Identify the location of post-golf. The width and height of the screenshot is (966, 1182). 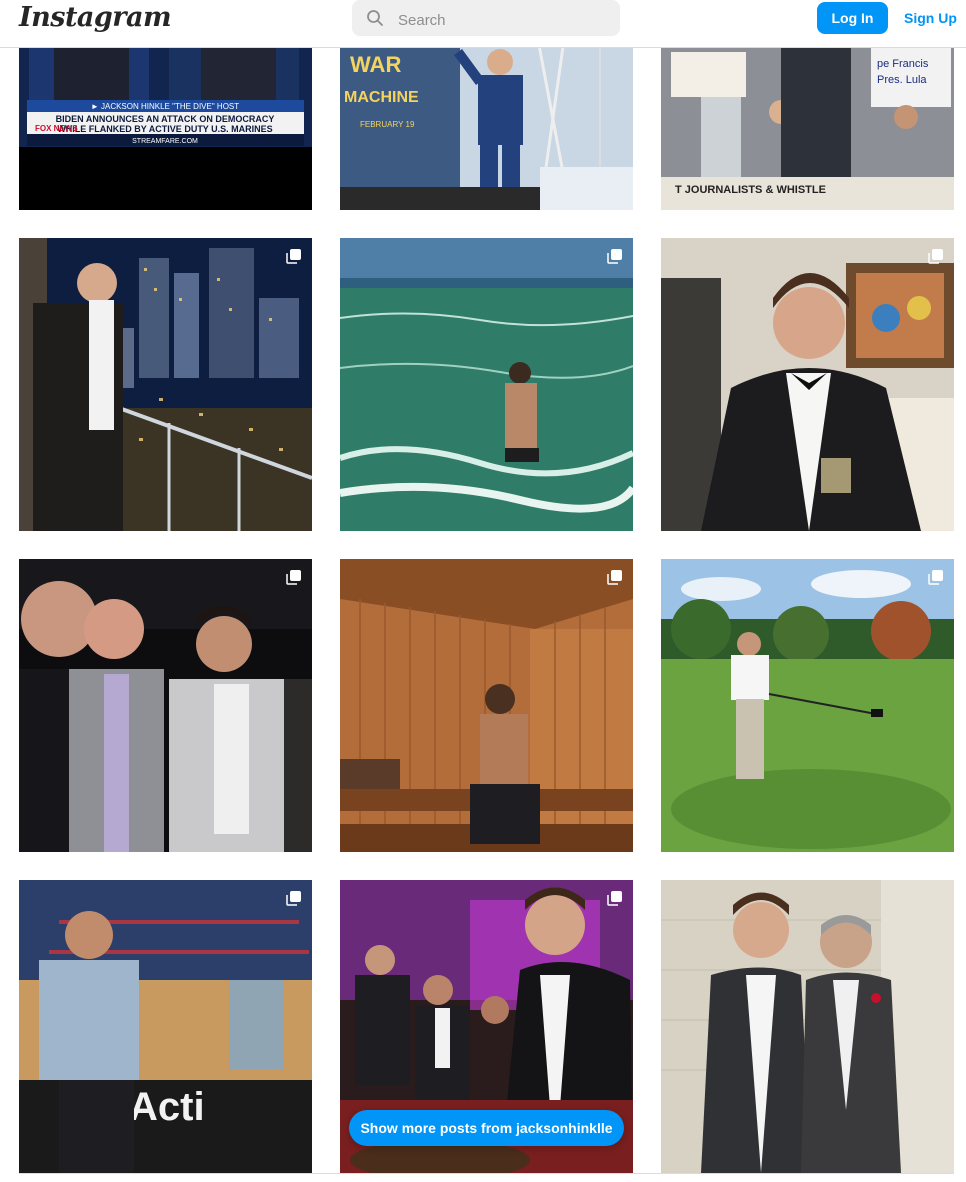
(807, 705).